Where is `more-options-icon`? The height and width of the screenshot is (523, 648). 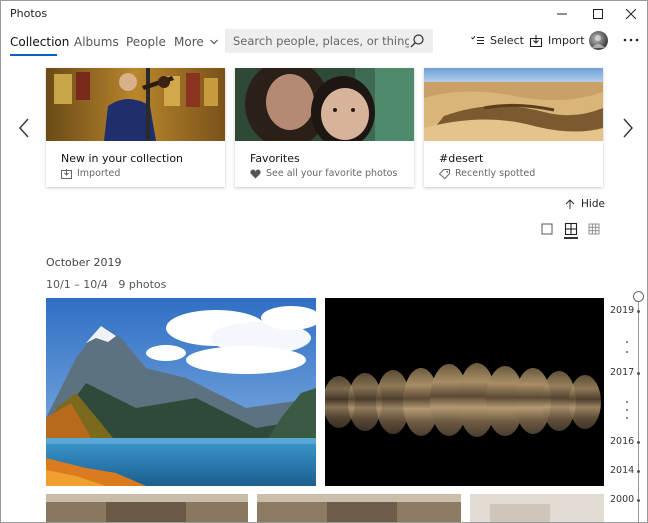
more-options-icon is located at coordinates (631, 40).